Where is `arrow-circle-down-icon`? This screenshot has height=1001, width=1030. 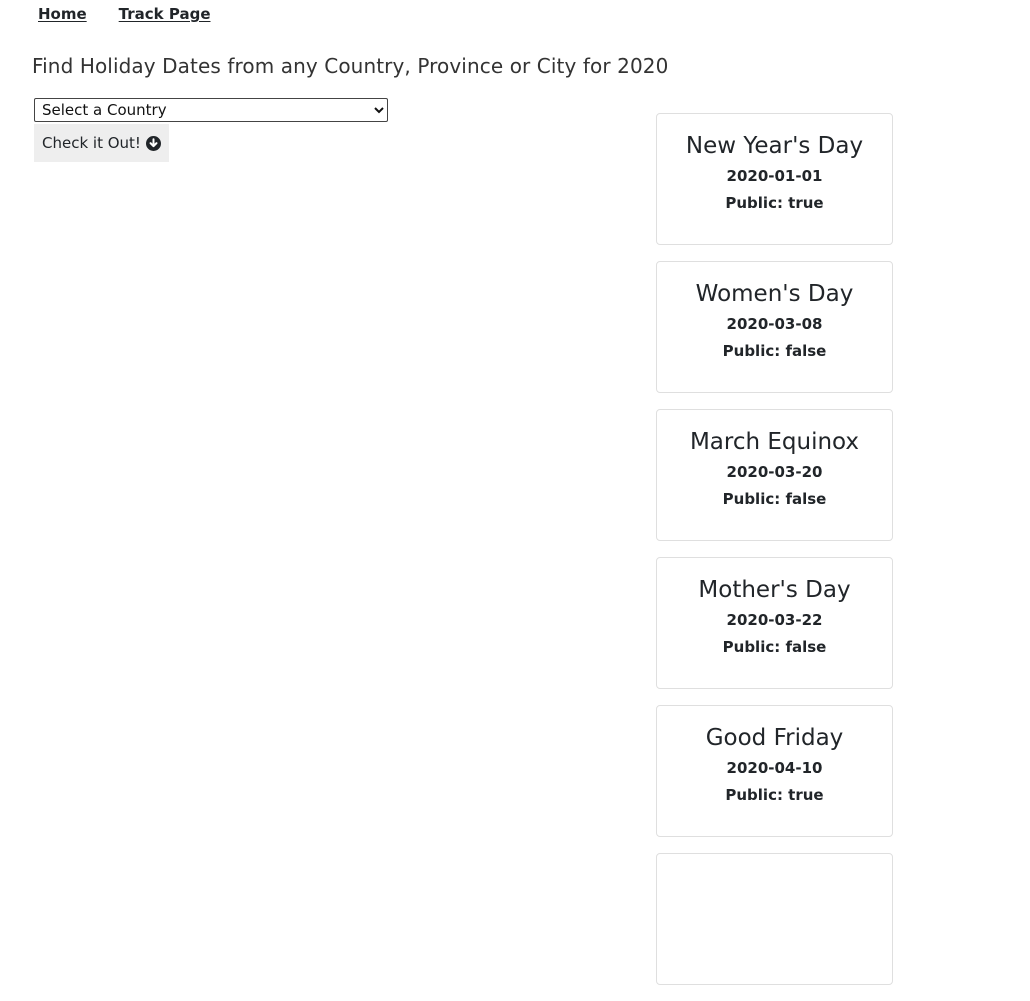
arrow-circle-down-icon is located at coordinates (153, 143).